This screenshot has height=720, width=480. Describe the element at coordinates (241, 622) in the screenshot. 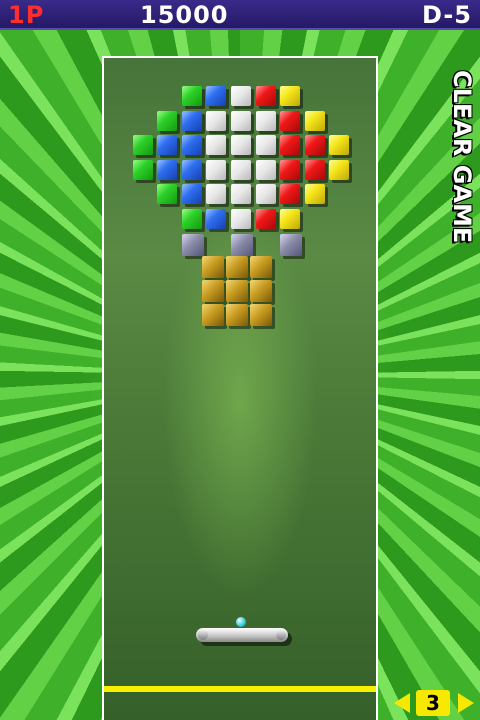

I see `ball` at that location.